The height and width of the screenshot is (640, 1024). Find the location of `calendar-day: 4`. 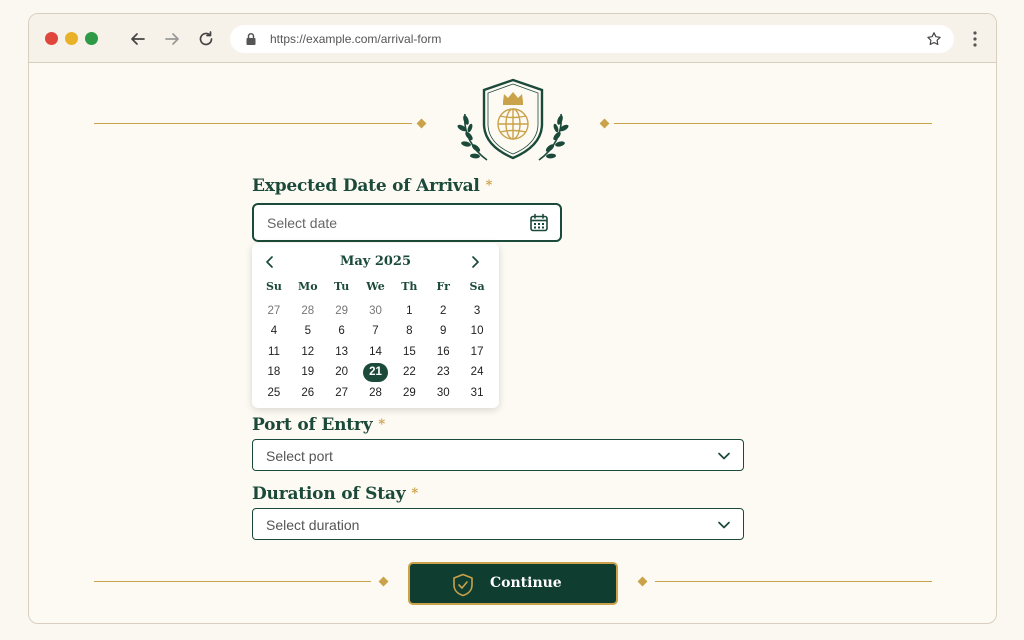

calendar-day: 4 is located at coordinates (274, 331).